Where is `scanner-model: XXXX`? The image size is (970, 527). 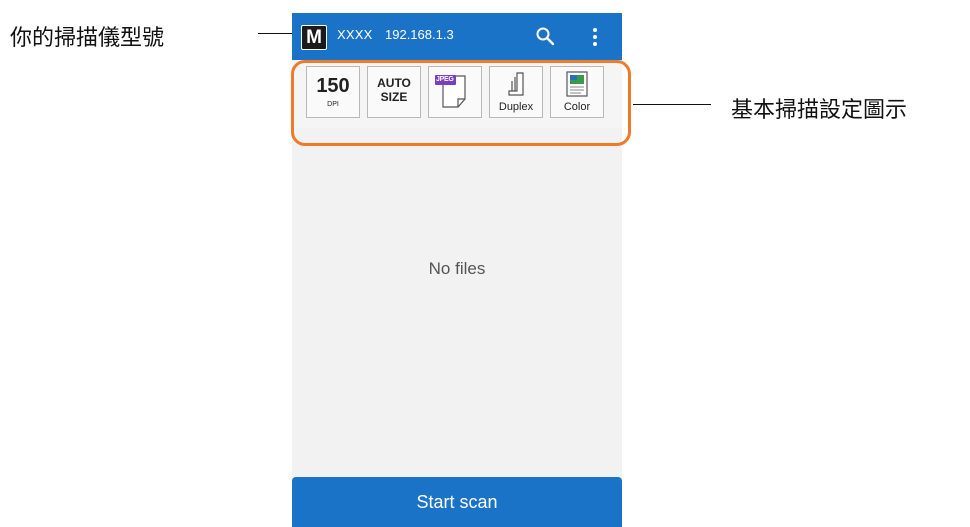
scanner-model: XXXX is located at coordinates (355, 34).